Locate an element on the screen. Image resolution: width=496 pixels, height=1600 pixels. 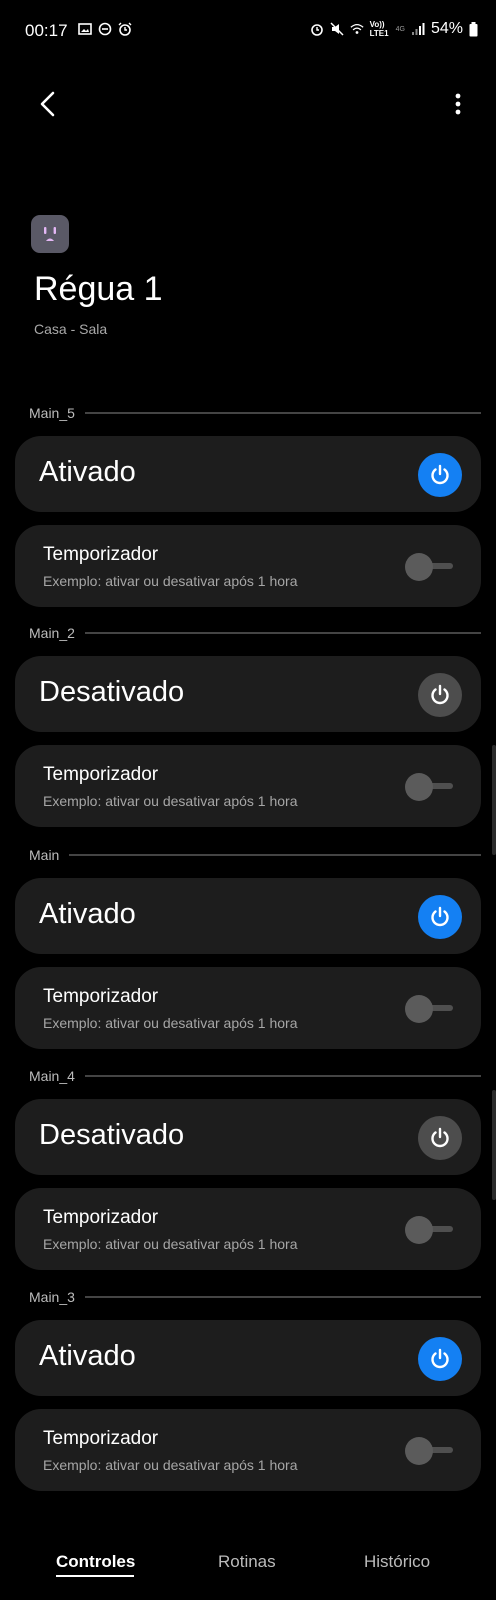
device-location: Casa - Sala is located at coordinates (71, 329).